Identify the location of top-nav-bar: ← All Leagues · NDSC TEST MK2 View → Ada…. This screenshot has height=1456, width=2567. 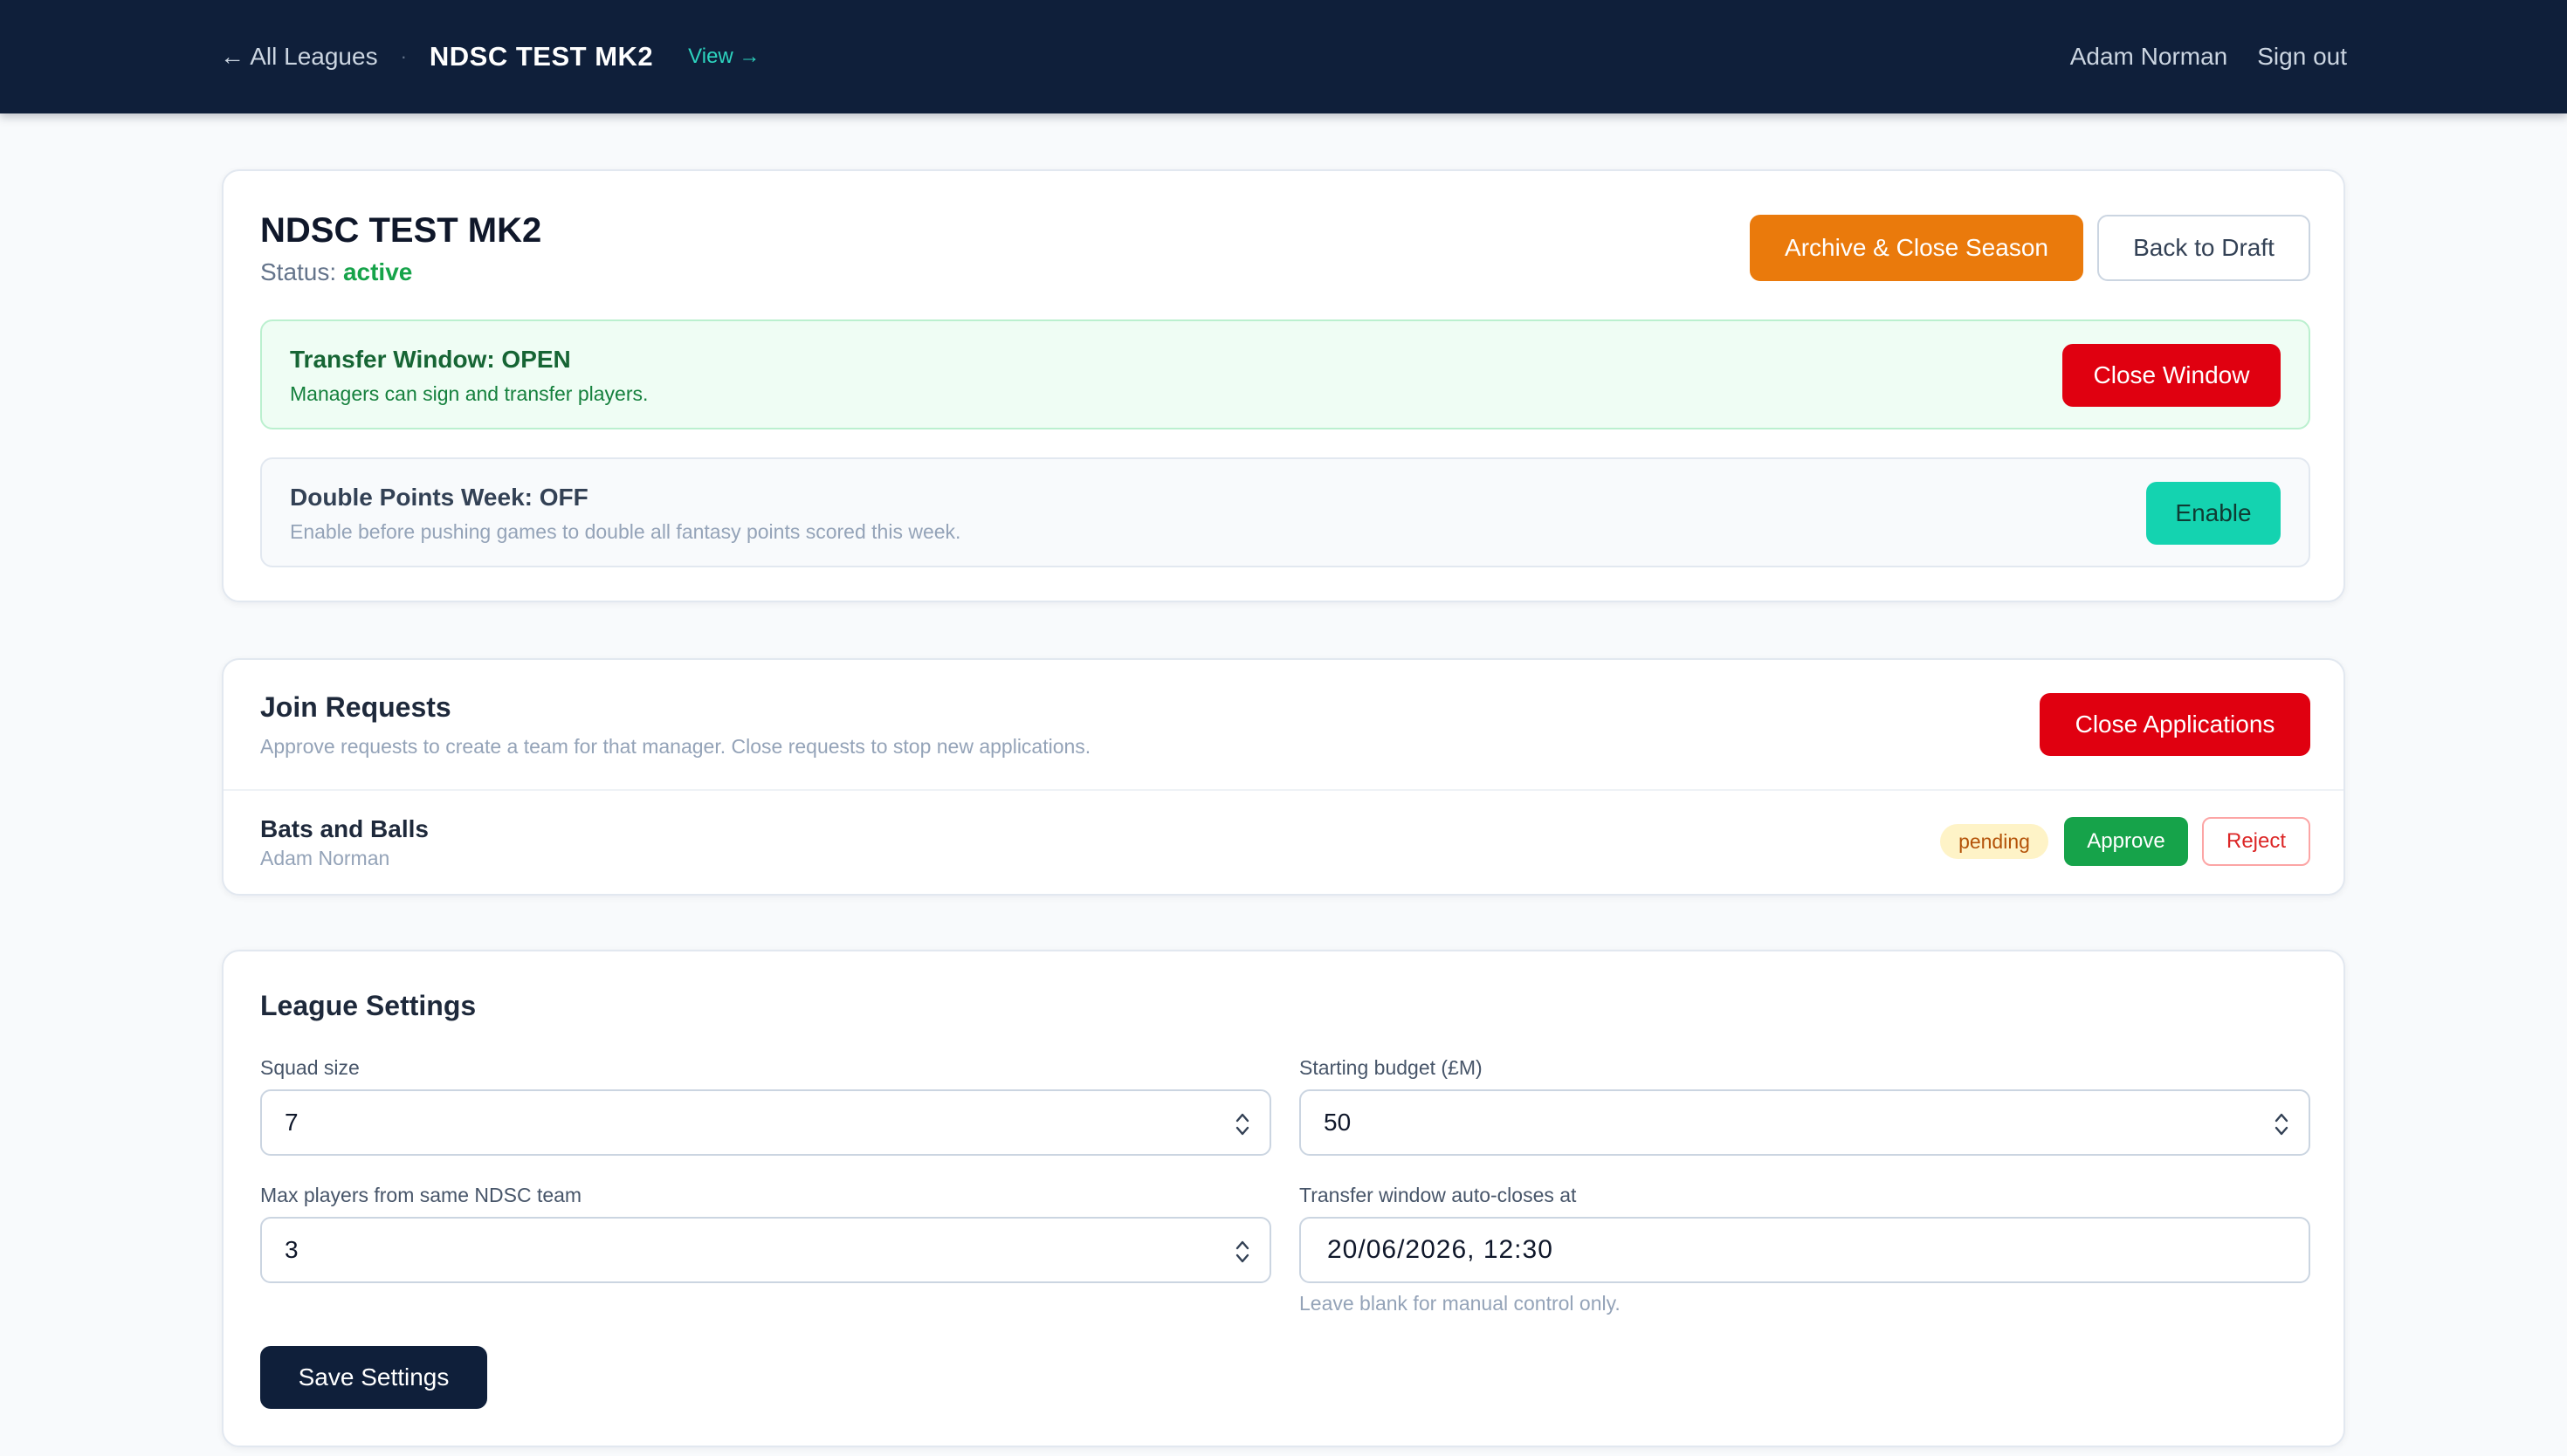
(1283, 56).